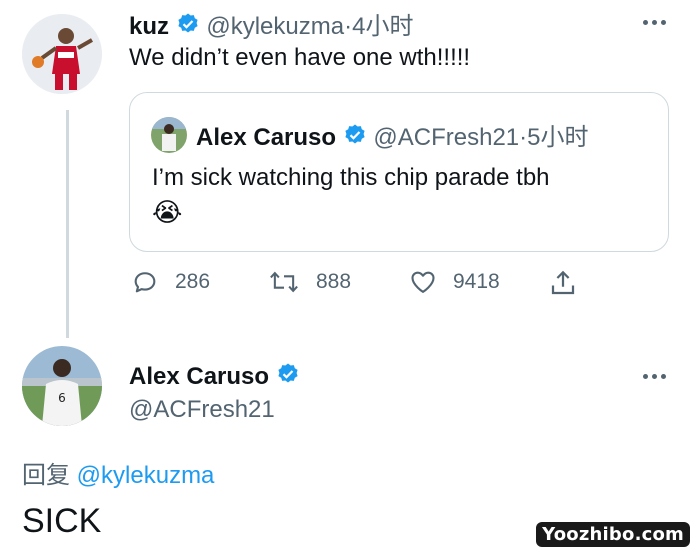 Image resolution: width=700 pixels, height=555 pixels. What do you see at coordinates (62, 54) in the screenshot?
I see `avatar-kuz` at bounding box center [62, 54].